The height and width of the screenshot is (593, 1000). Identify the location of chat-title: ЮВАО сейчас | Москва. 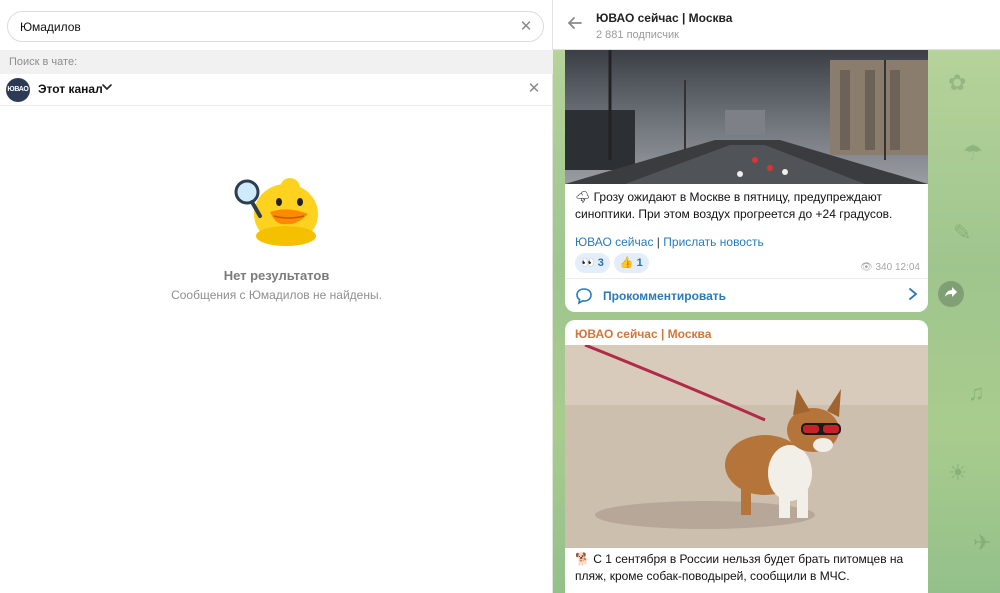
(664, 18).